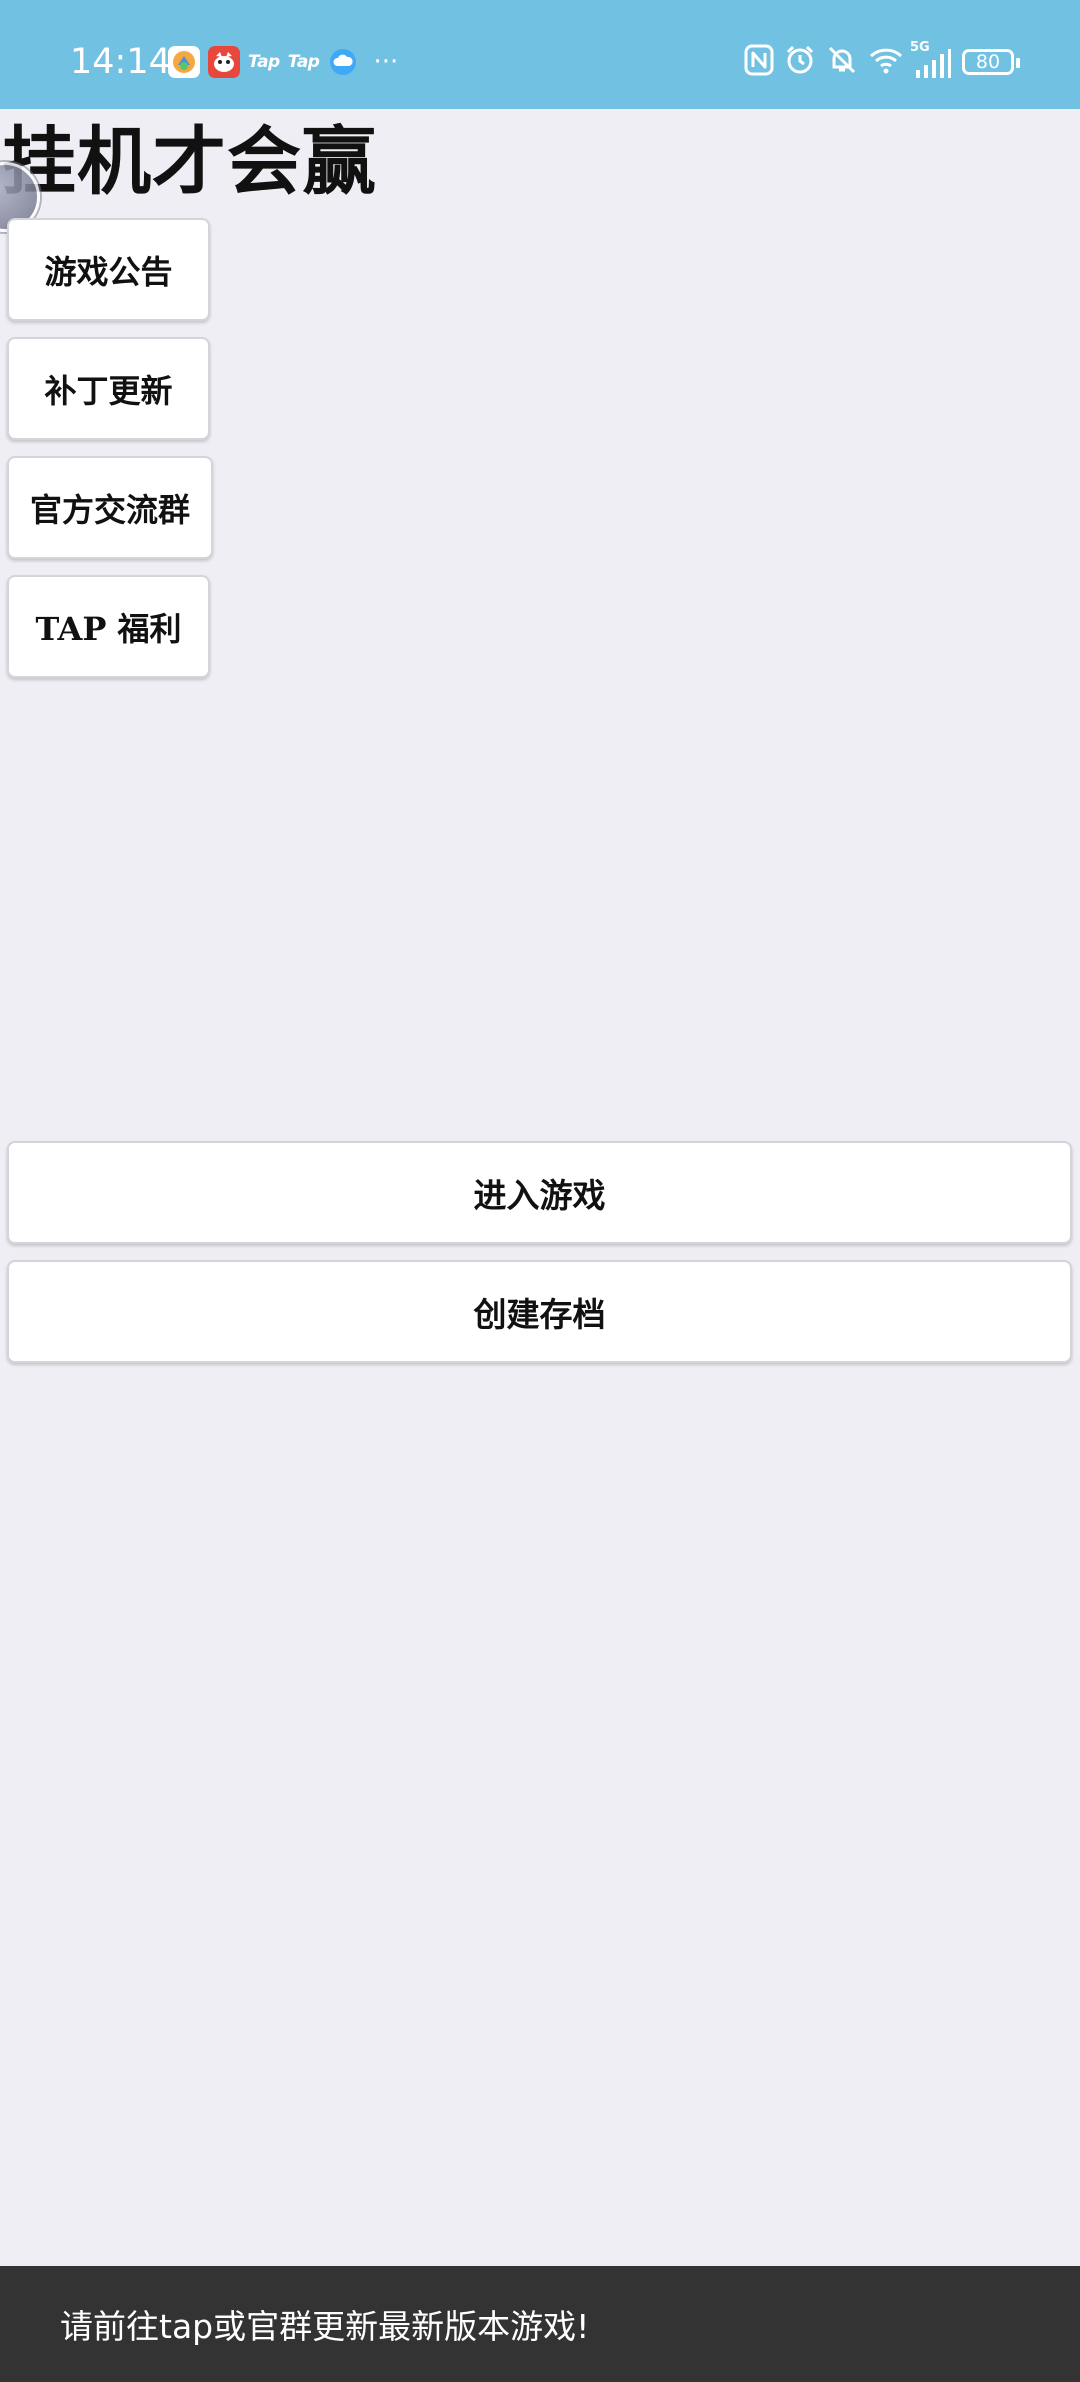  I want to click on document-app-icon, so click(184, 62).